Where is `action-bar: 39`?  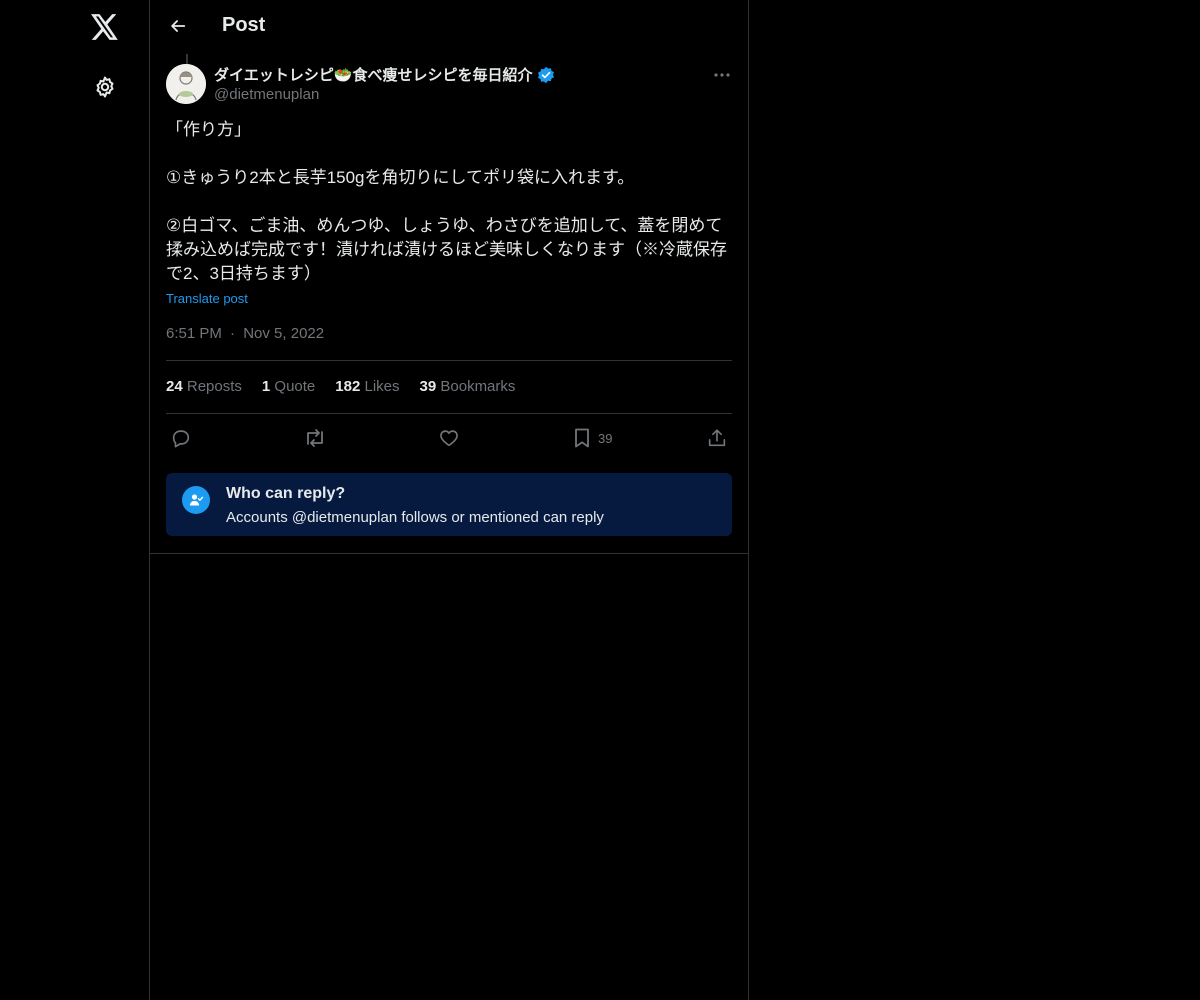
action-bar: 39 is located at coordinates (449, 438).